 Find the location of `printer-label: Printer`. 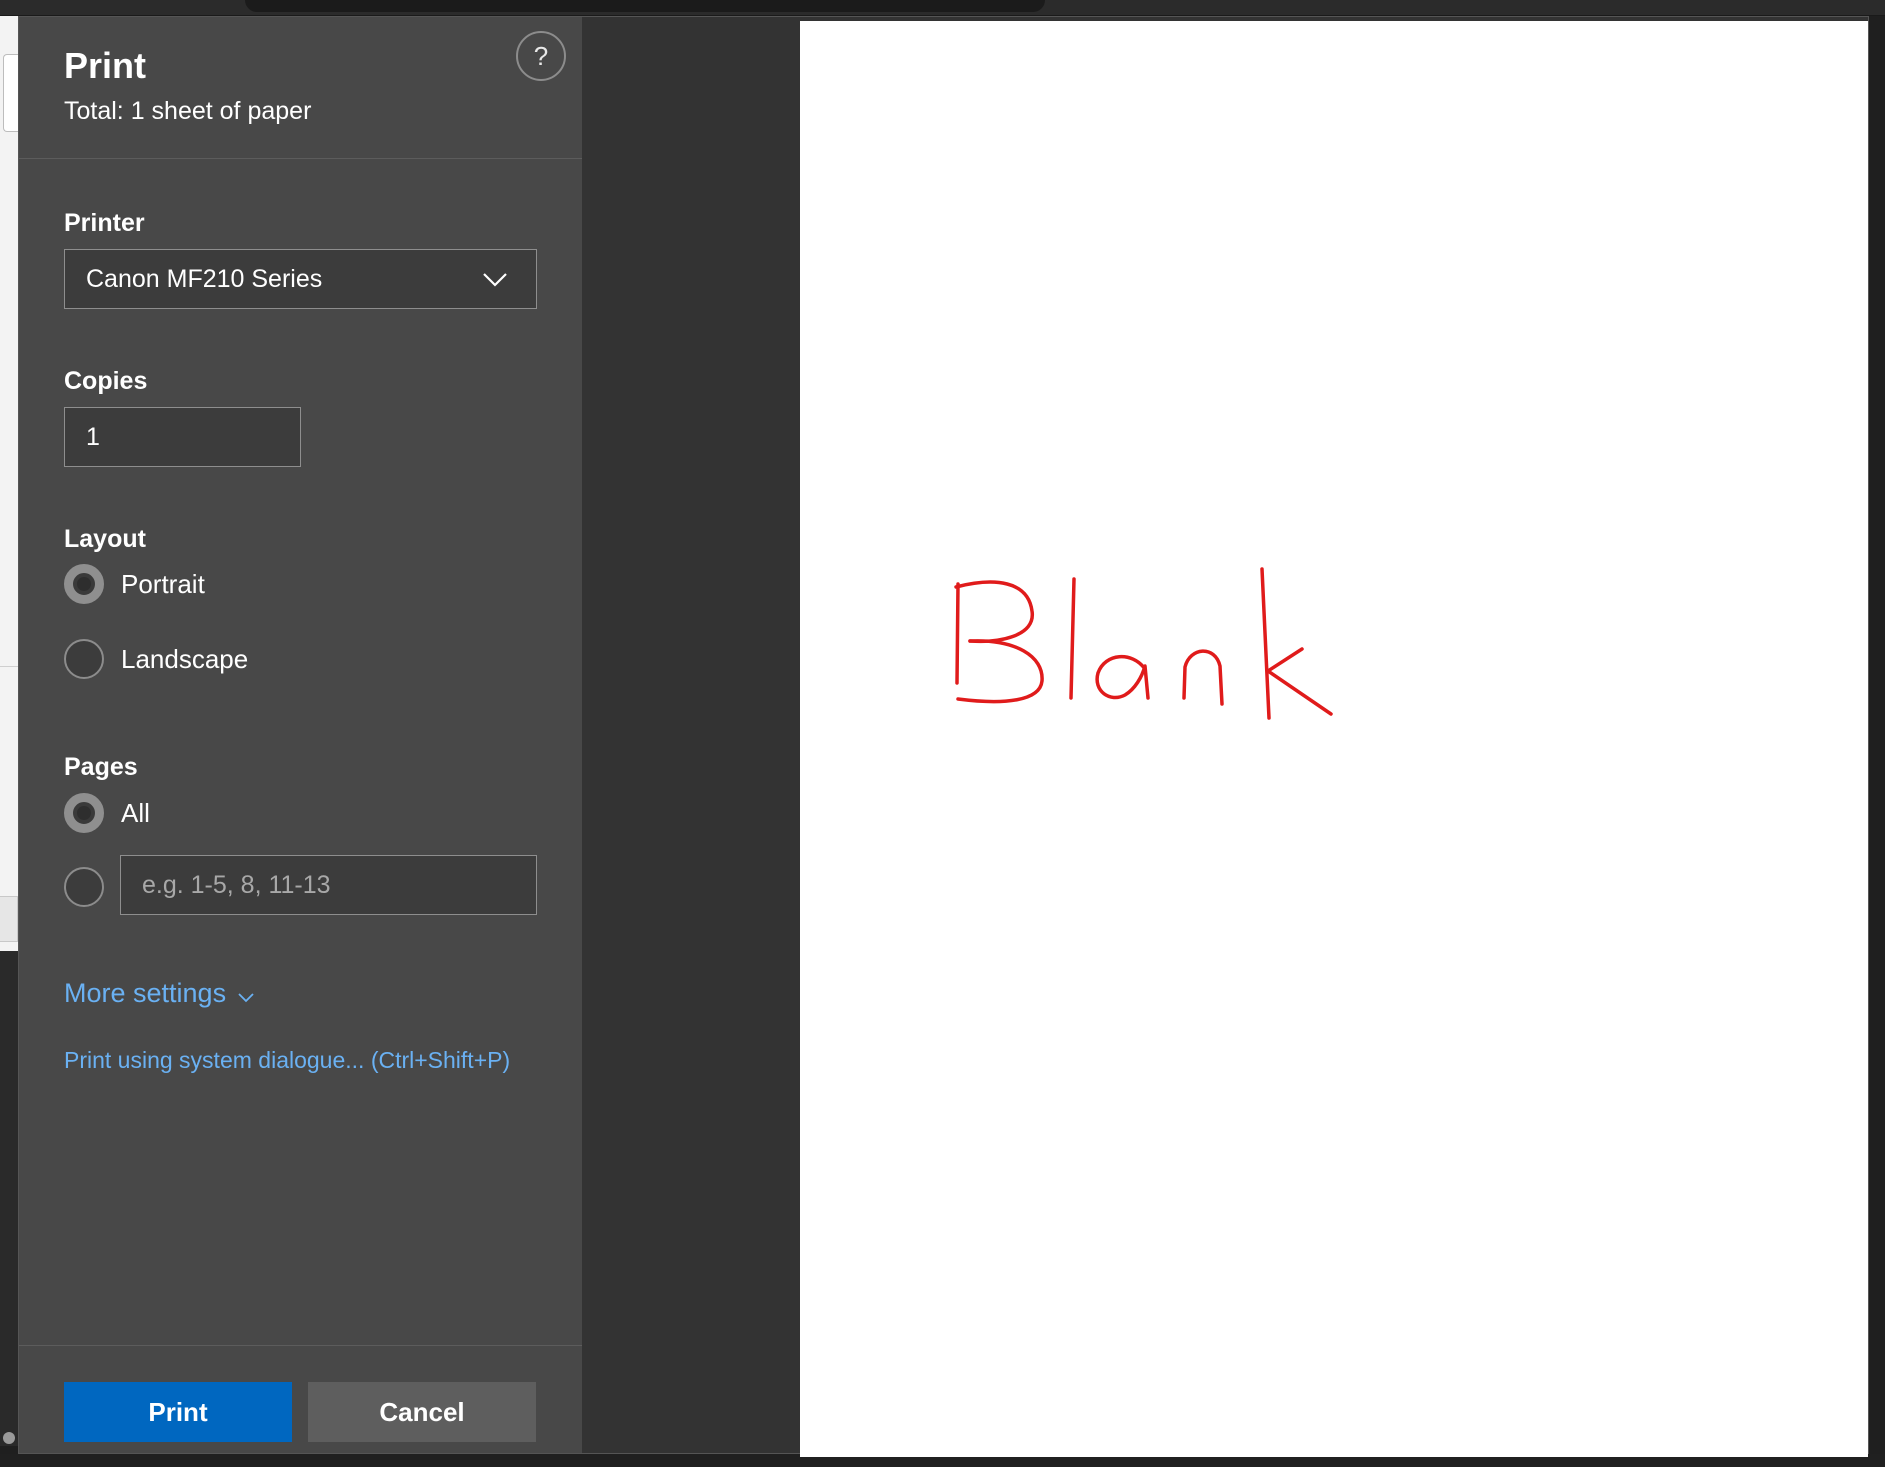

printer-label: Printer is located at coordinates (104, 223).